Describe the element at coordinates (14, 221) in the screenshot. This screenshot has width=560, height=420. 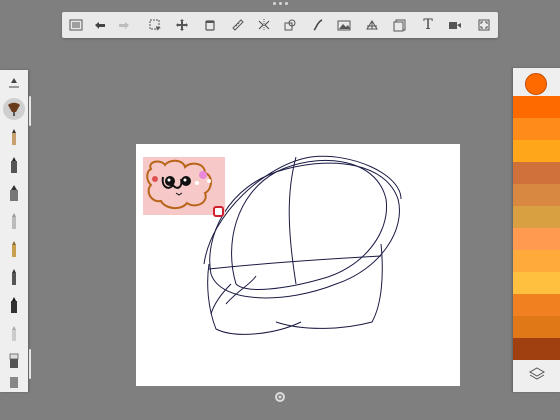
I see `crayon-icon` at that location.